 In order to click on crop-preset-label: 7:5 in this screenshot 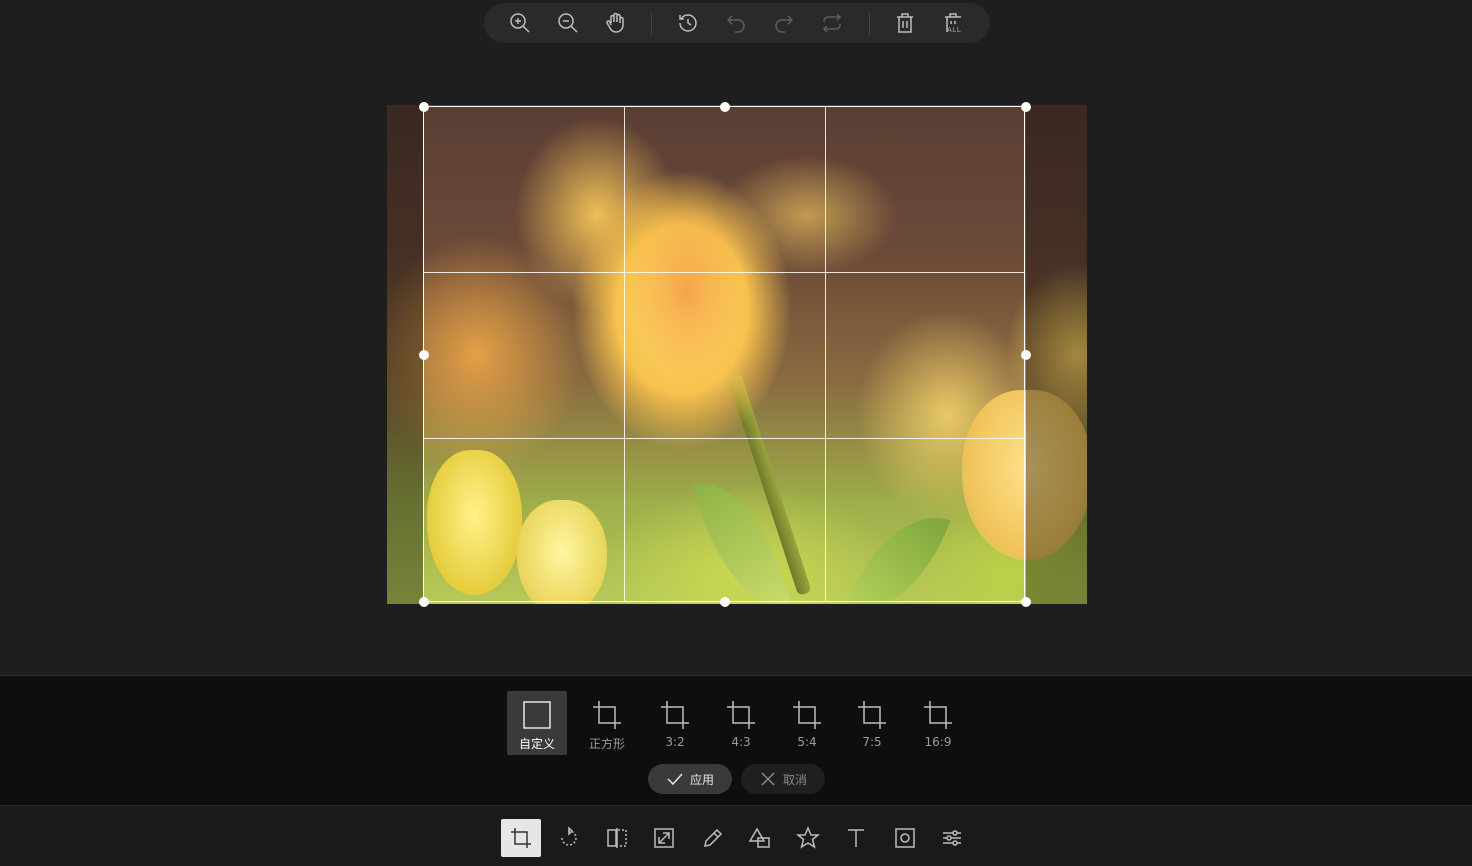, I will do `click(872, 742)`.